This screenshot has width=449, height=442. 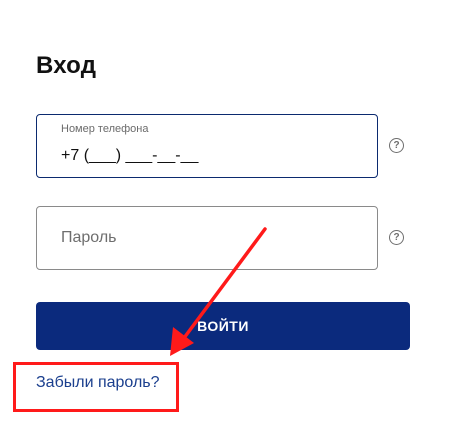 I want to click on phone-help-icon: ?, so click(x=396, y=145).